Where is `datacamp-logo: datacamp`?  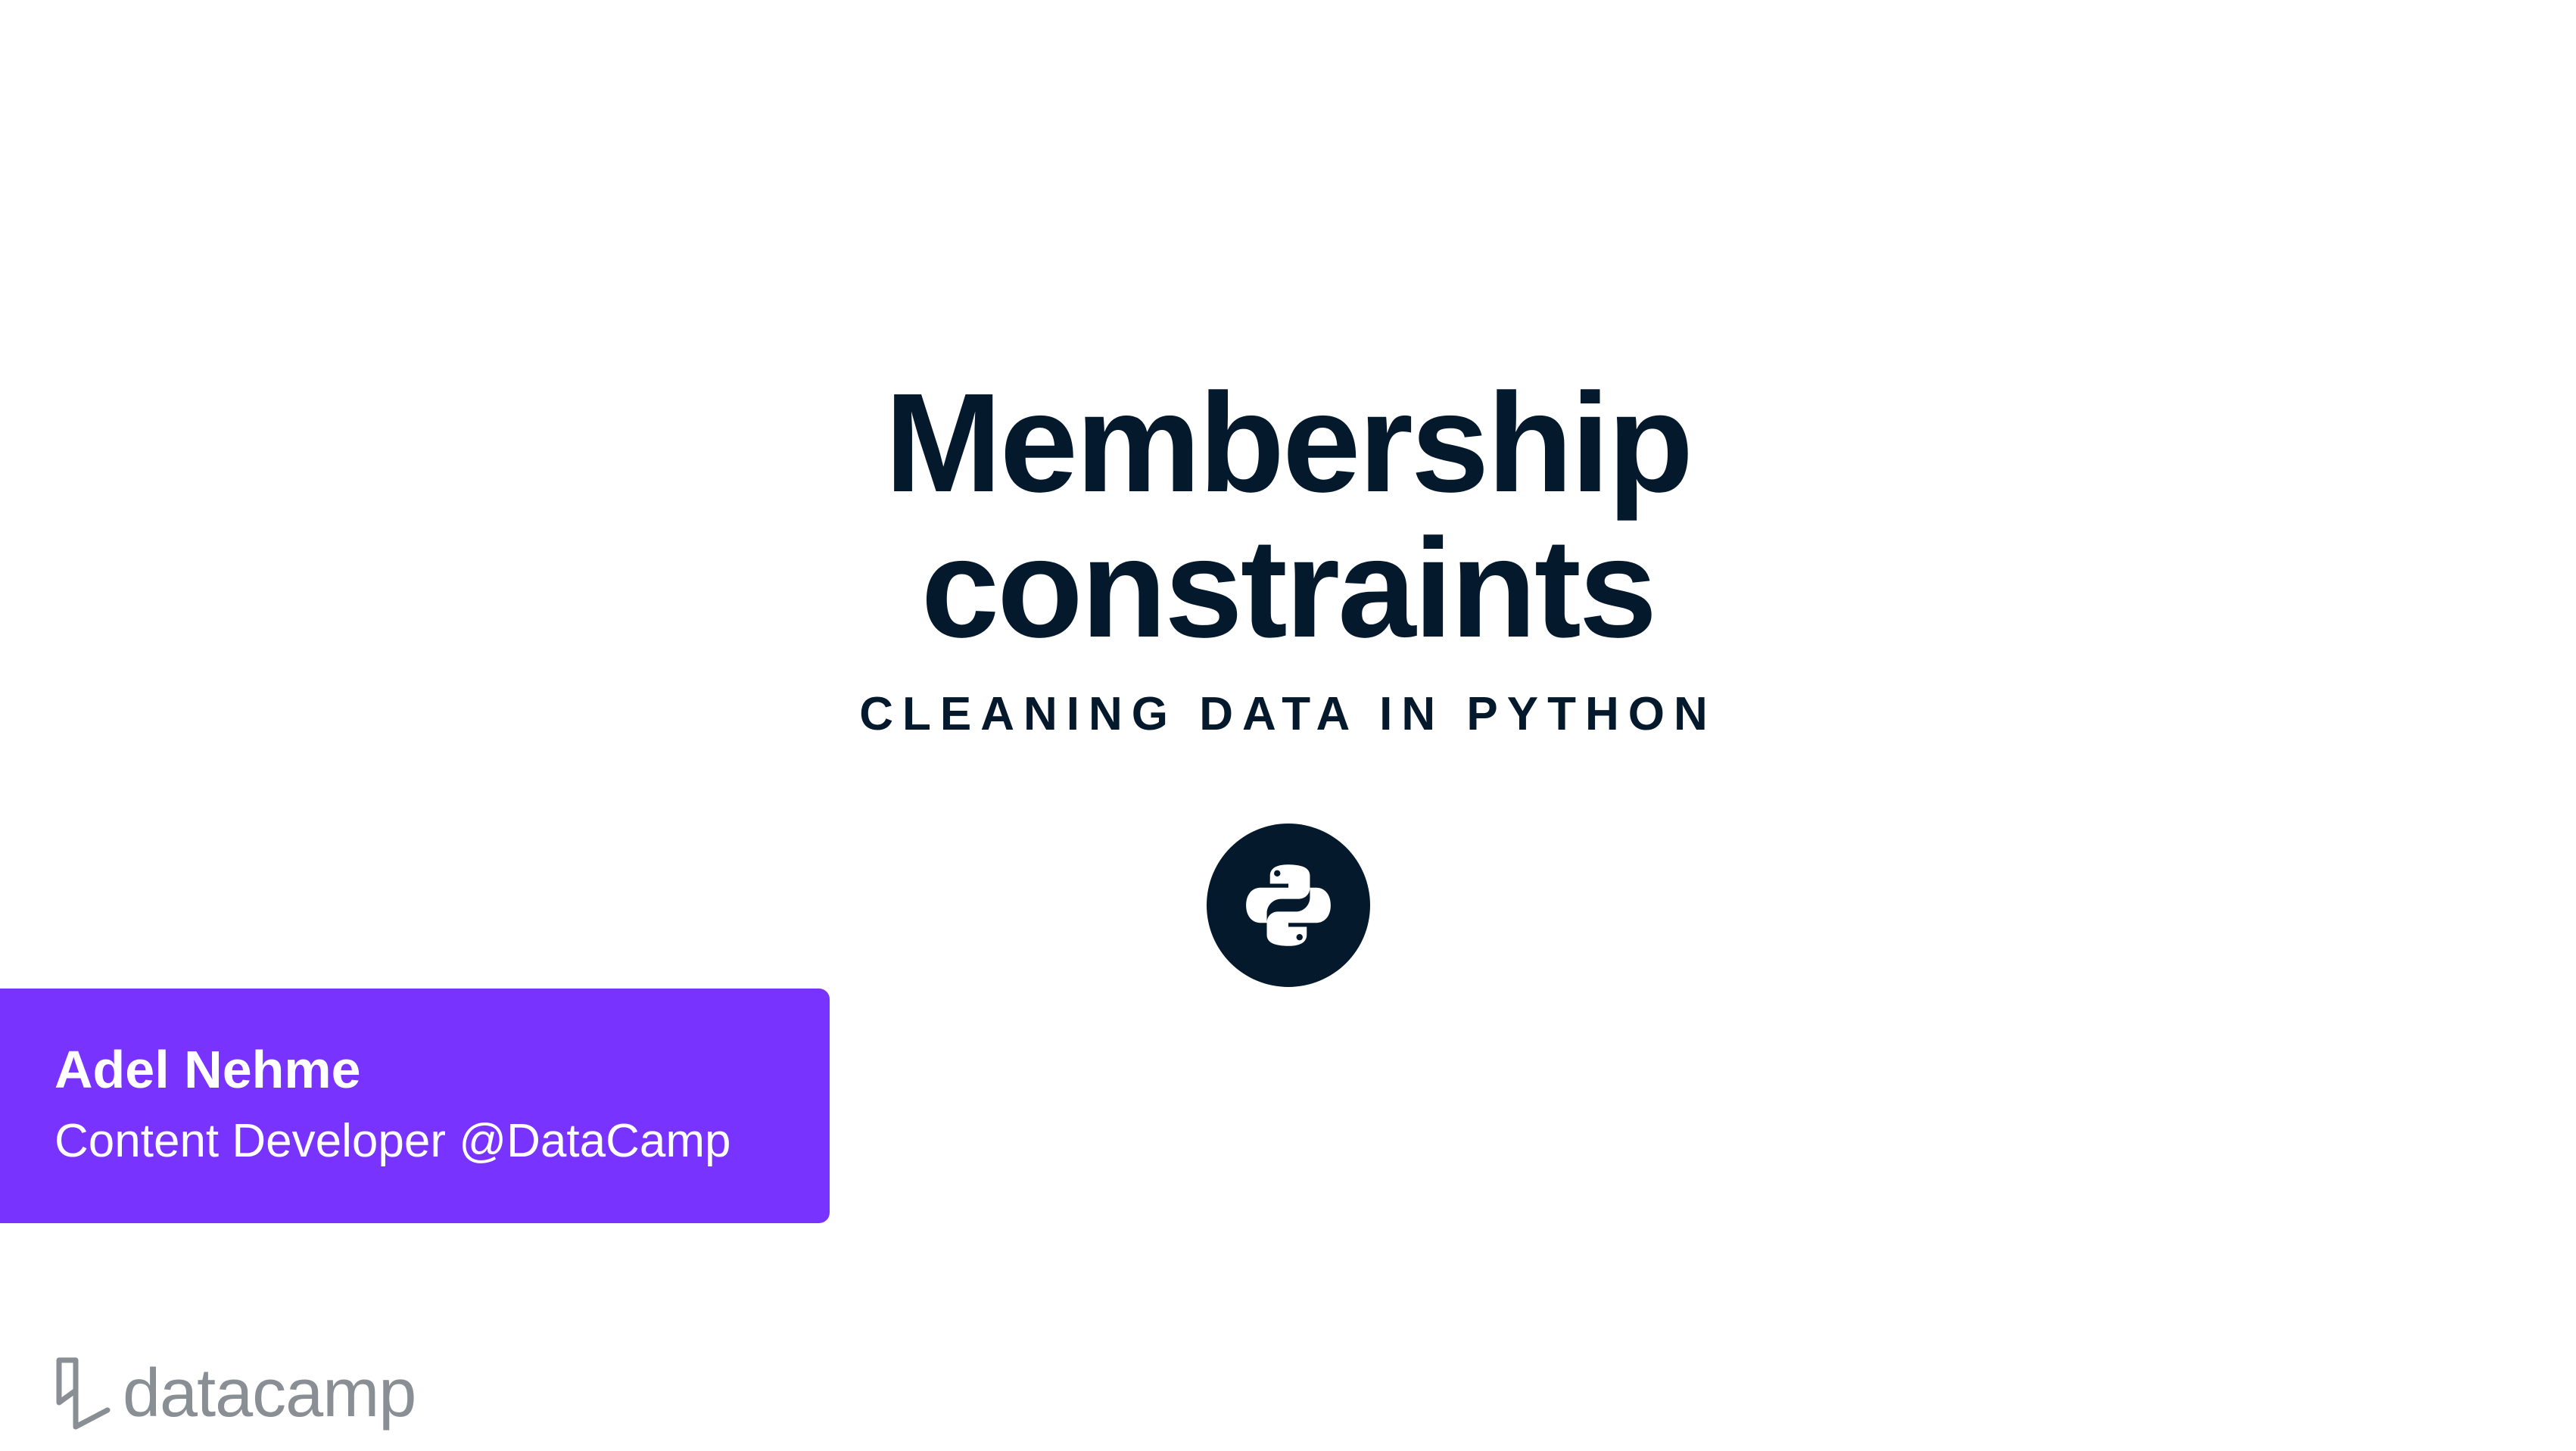
datacamp-logo: datacamp is located at coordinates (234, 1394).